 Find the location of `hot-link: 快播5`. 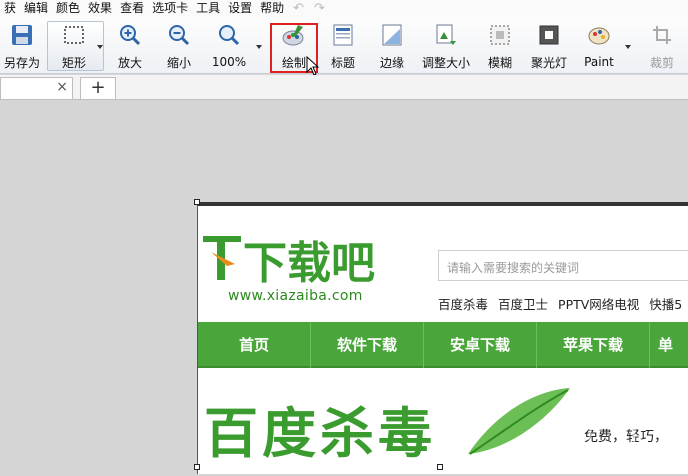

hot-link: 快播5 is located at coordinates (665, 303).